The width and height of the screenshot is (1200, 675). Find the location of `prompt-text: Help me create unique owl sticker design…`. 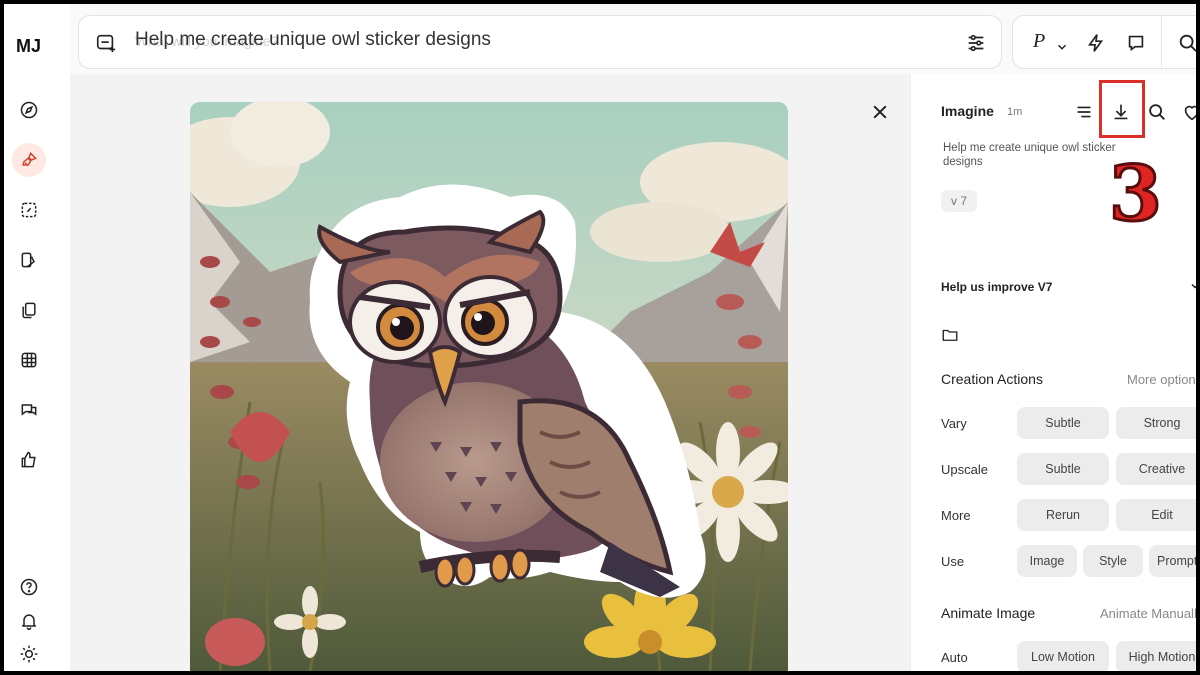

prompt-text: Help me create unique owl sticker design… is located at coordinates (1038, 156).